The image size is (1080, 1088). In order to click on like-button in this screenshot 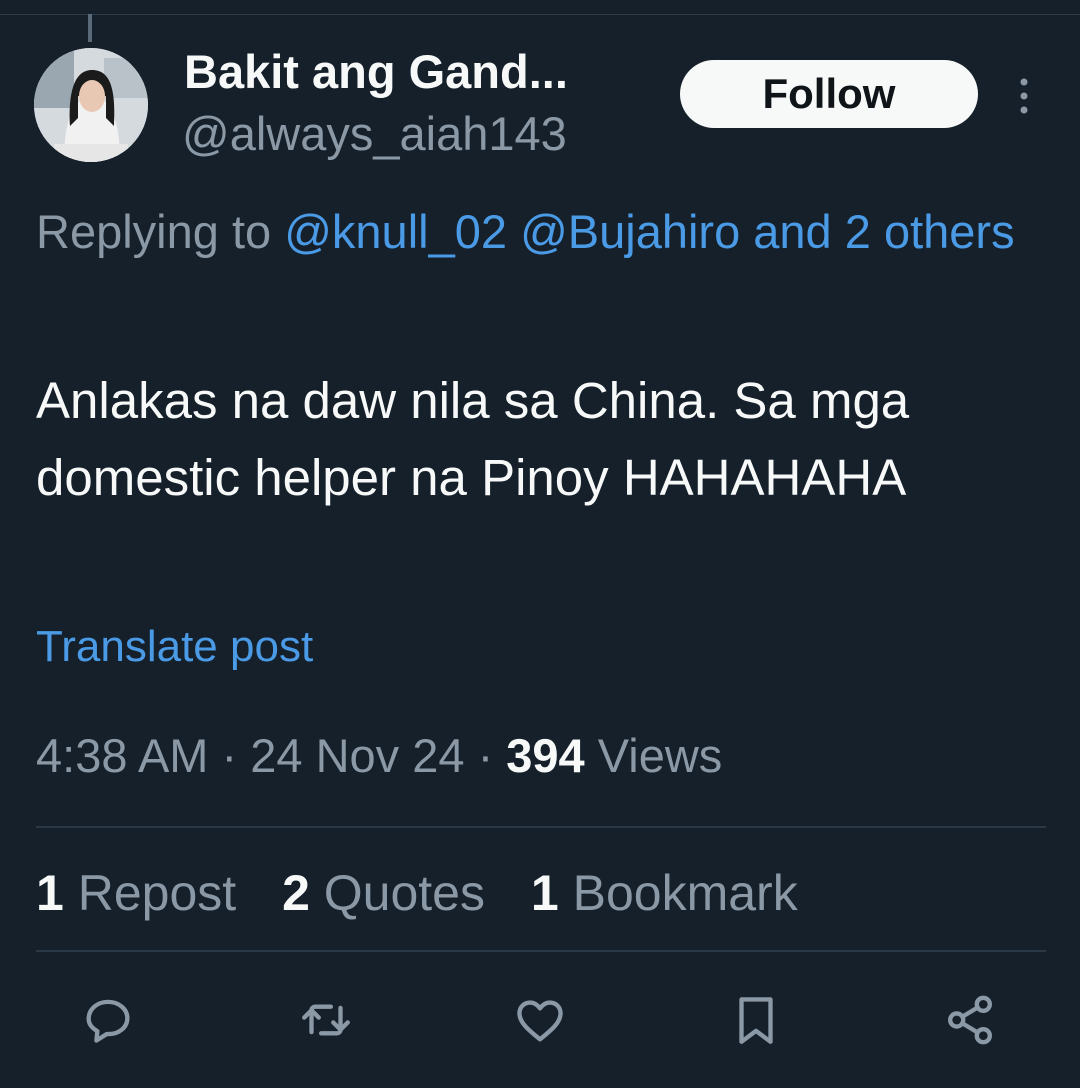, I will do `click(540, 1020)`.